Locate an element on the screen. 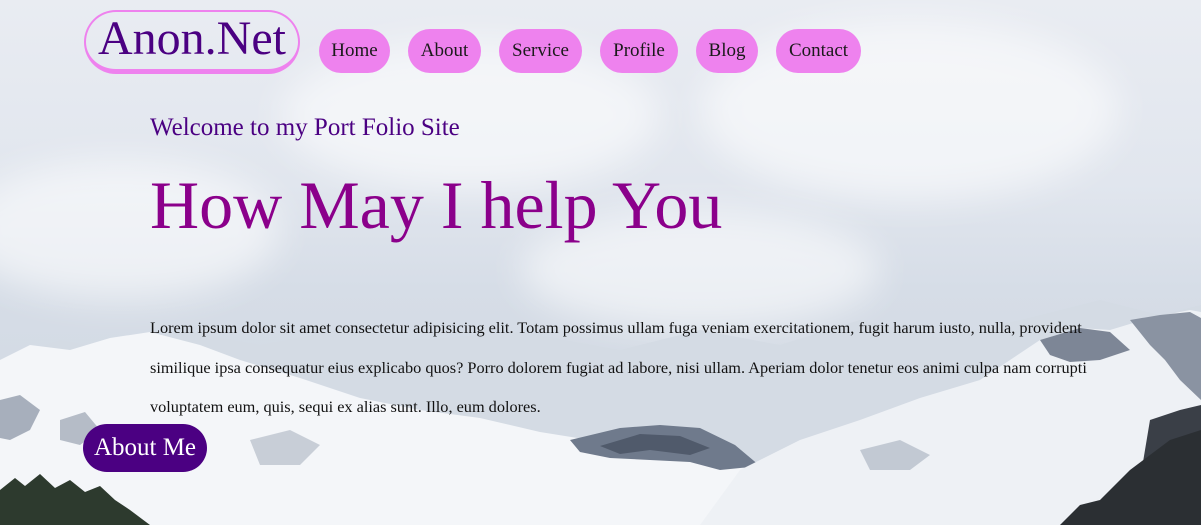  brand-name: Anon.Net is located at coordinates (192, 38).